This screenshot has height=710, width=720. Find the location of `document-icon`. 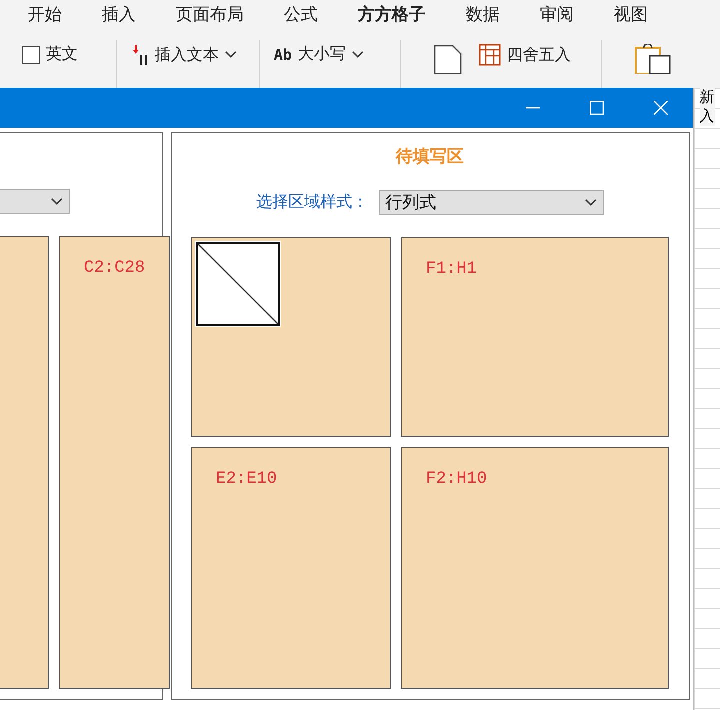

document-icon is located at coordinates (448, 59).